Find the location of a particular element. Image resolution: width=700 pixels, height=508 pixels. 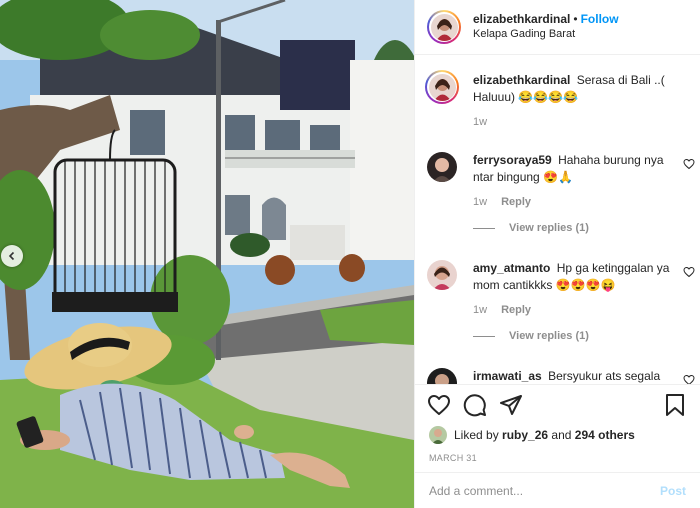

heart-icon is located at coordinates (439, 405).